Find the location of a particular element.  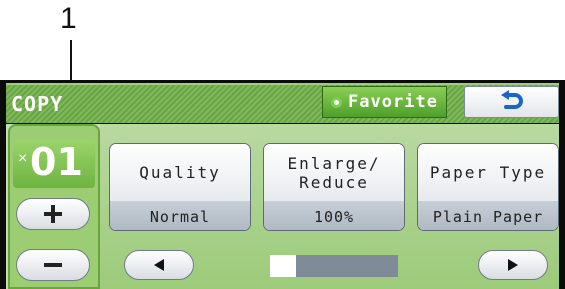

favorite-button: Favorite is located at coordinates (384, 102).